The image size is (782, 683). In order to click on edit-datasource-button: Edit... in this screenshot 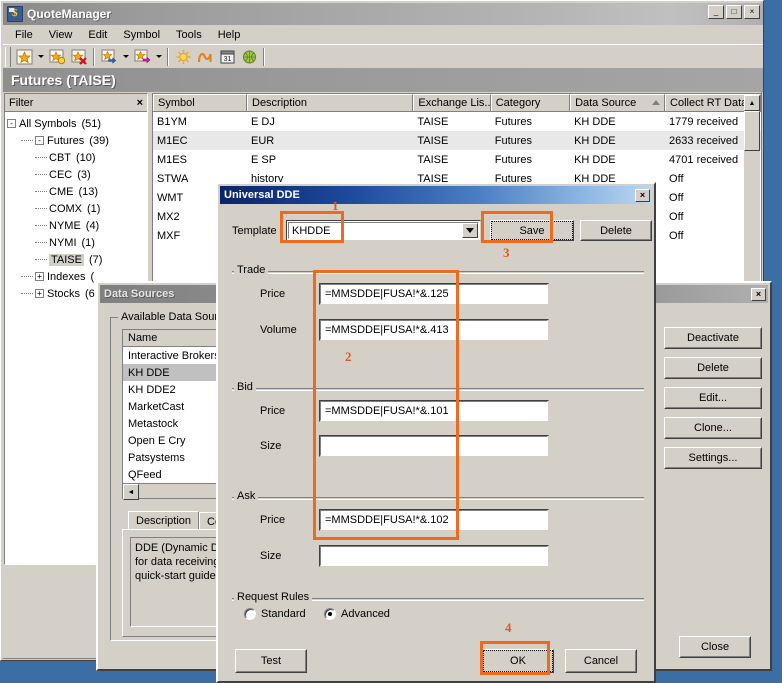, I will do `click(713, 398)`.